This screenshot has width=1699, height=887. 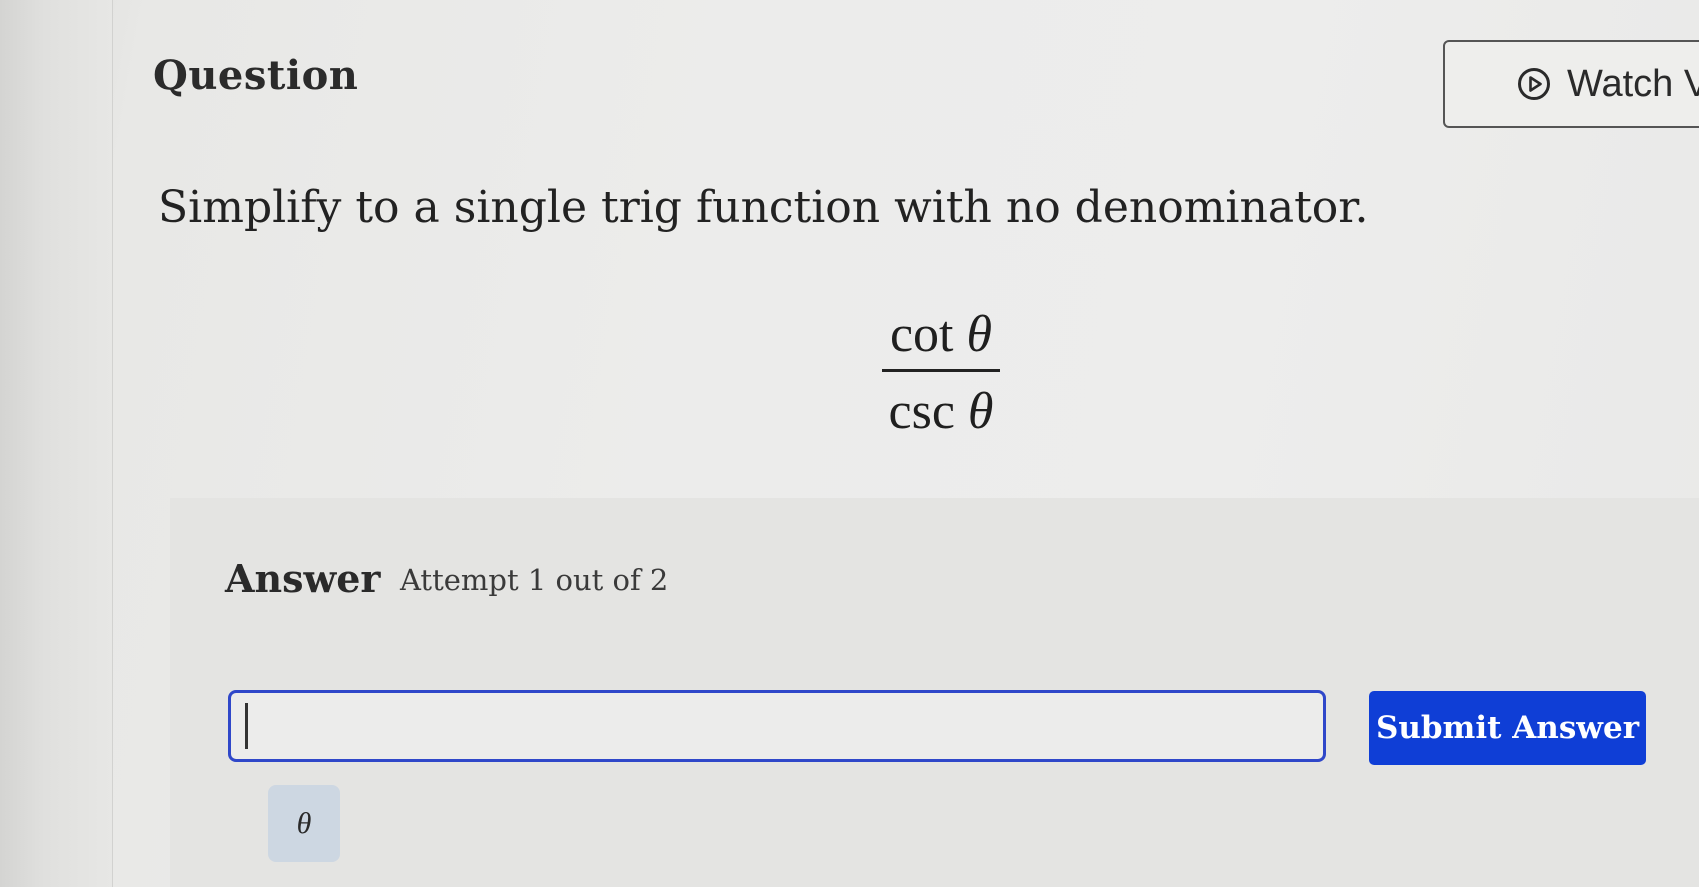 What do you see at coordinates (979, 334) in the screenshot?
I see `numerator-variable: θ` at bounding box center [979, 334].